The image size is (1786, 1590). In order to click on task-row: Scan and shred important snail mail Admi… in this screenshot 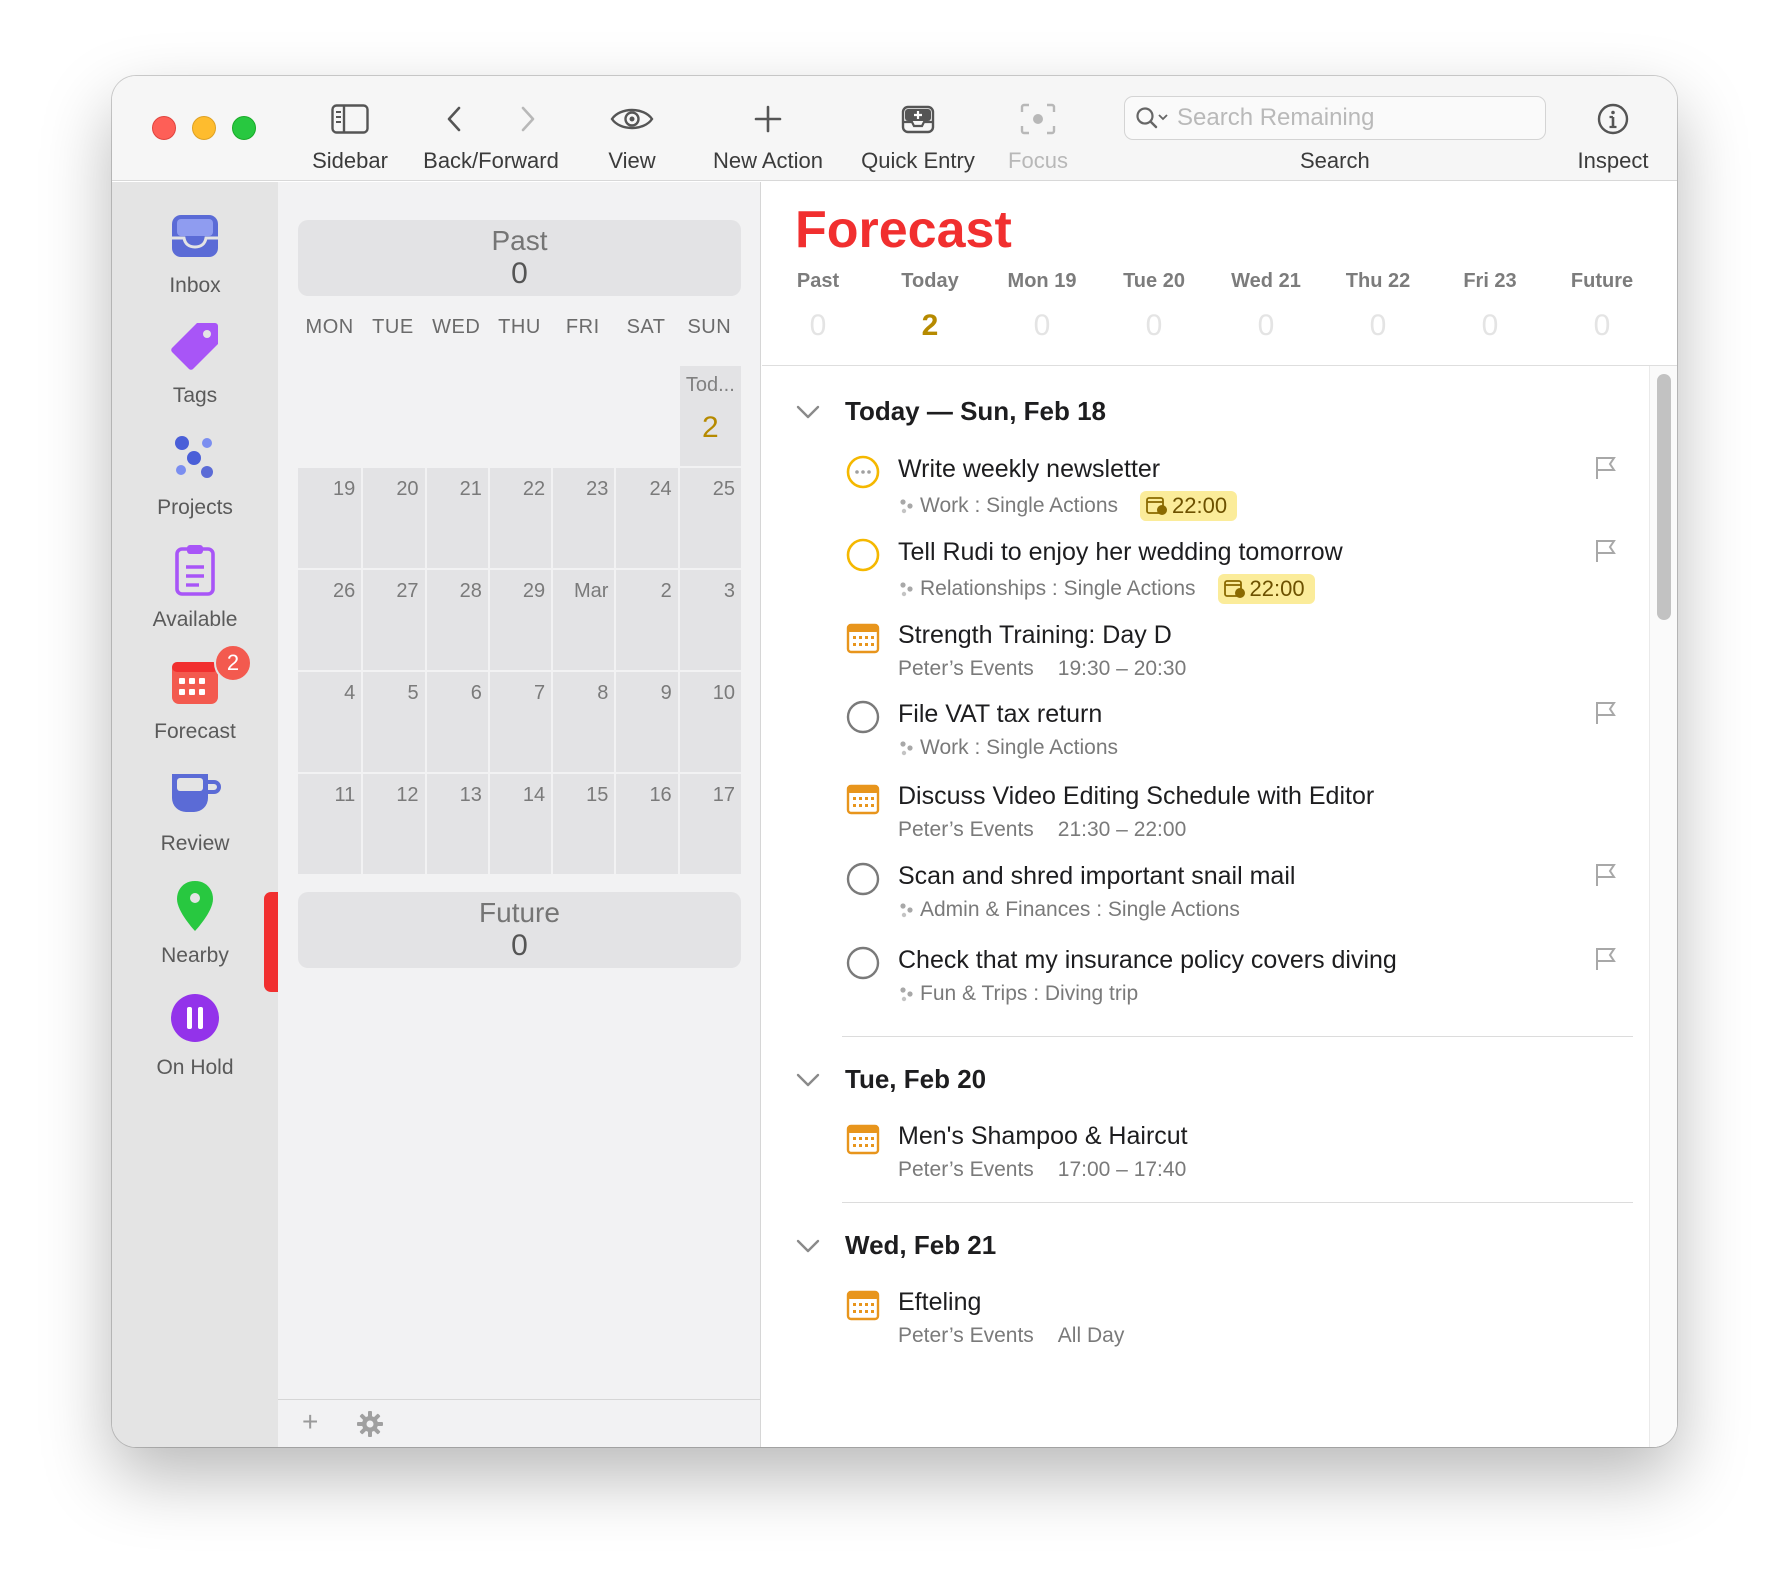, I will do `click(1237, 896)`.